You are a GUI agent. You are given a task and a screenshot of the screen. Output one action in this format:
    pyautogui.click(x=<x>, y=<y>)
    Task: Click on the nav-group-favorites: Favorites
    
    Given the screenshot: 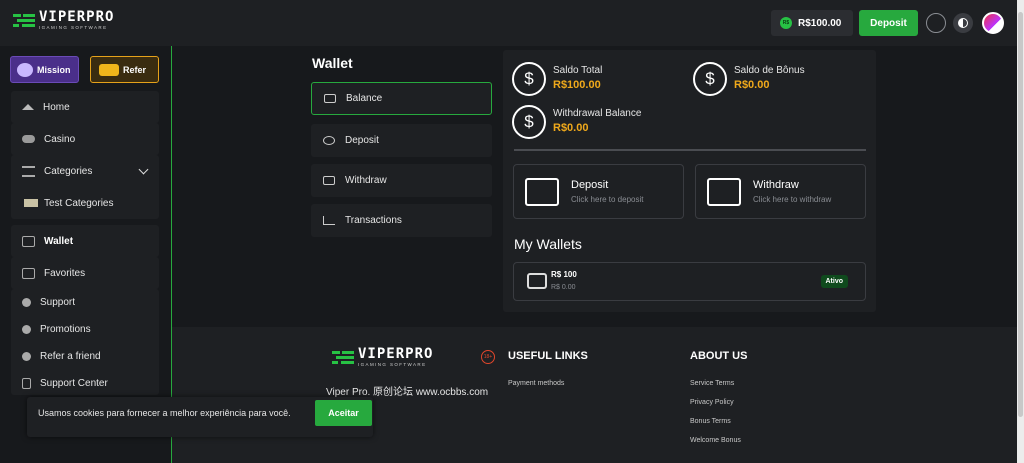 What is the action you would take?
    pyautogui.click(x=85, y=273)
    